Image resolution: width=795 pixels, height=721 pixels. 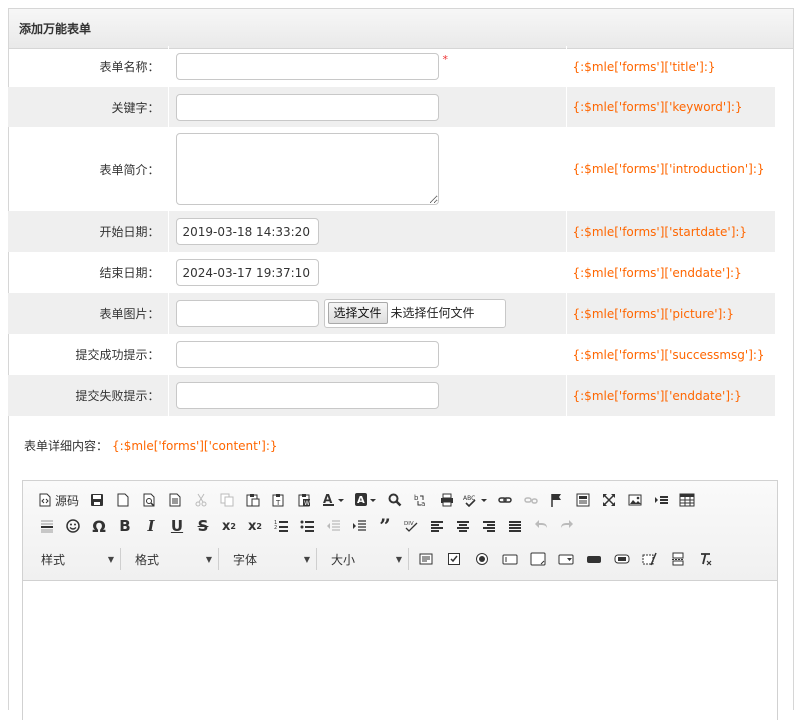 I want to click on print-icon, so click(x=447, y=500).